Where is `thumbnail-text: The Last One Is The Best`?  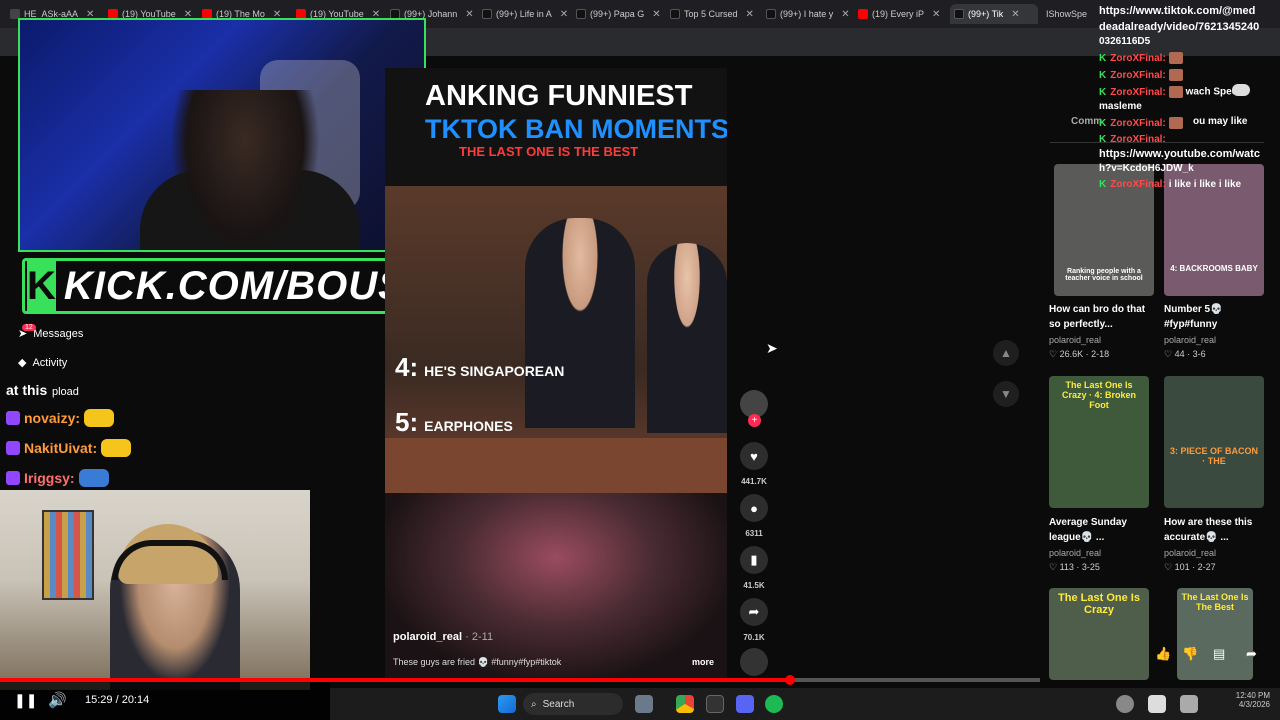
thumbnail-text: The Last One Is The Best is located at coordinates (1215, 602).